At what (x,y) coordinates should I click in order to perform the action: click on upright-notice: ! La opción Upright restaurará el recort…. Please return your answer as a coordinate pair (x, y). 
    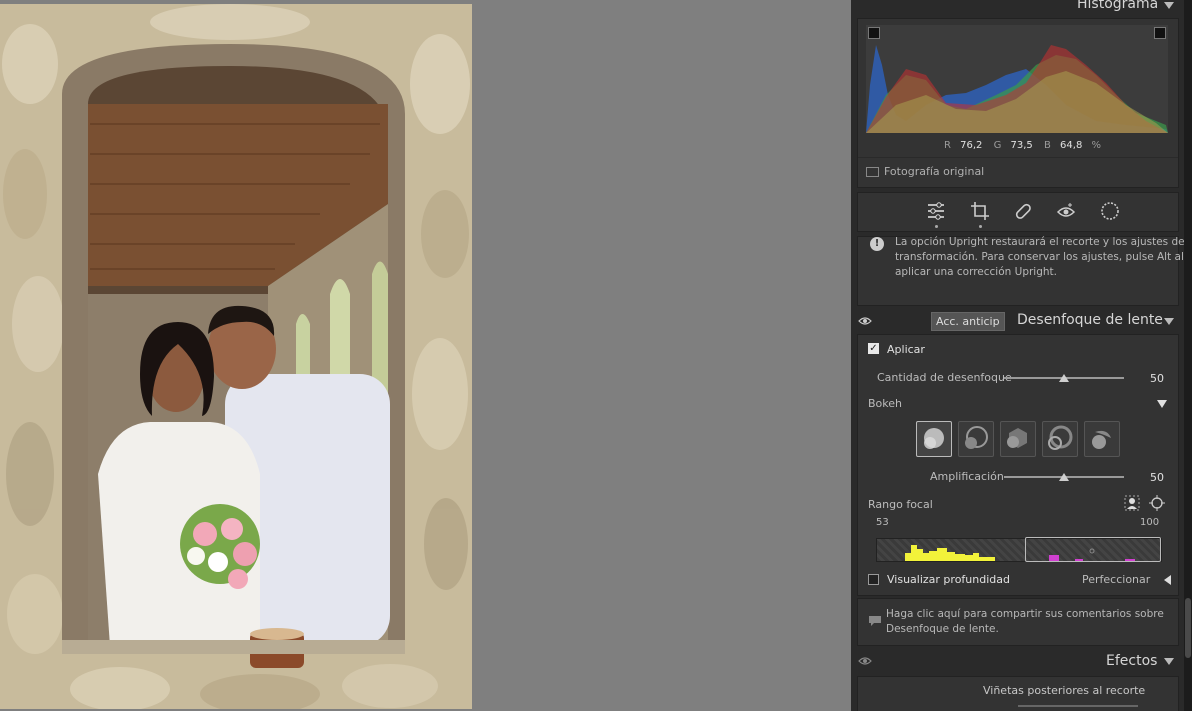
    Looking at the image, I should click on (1021, 271).